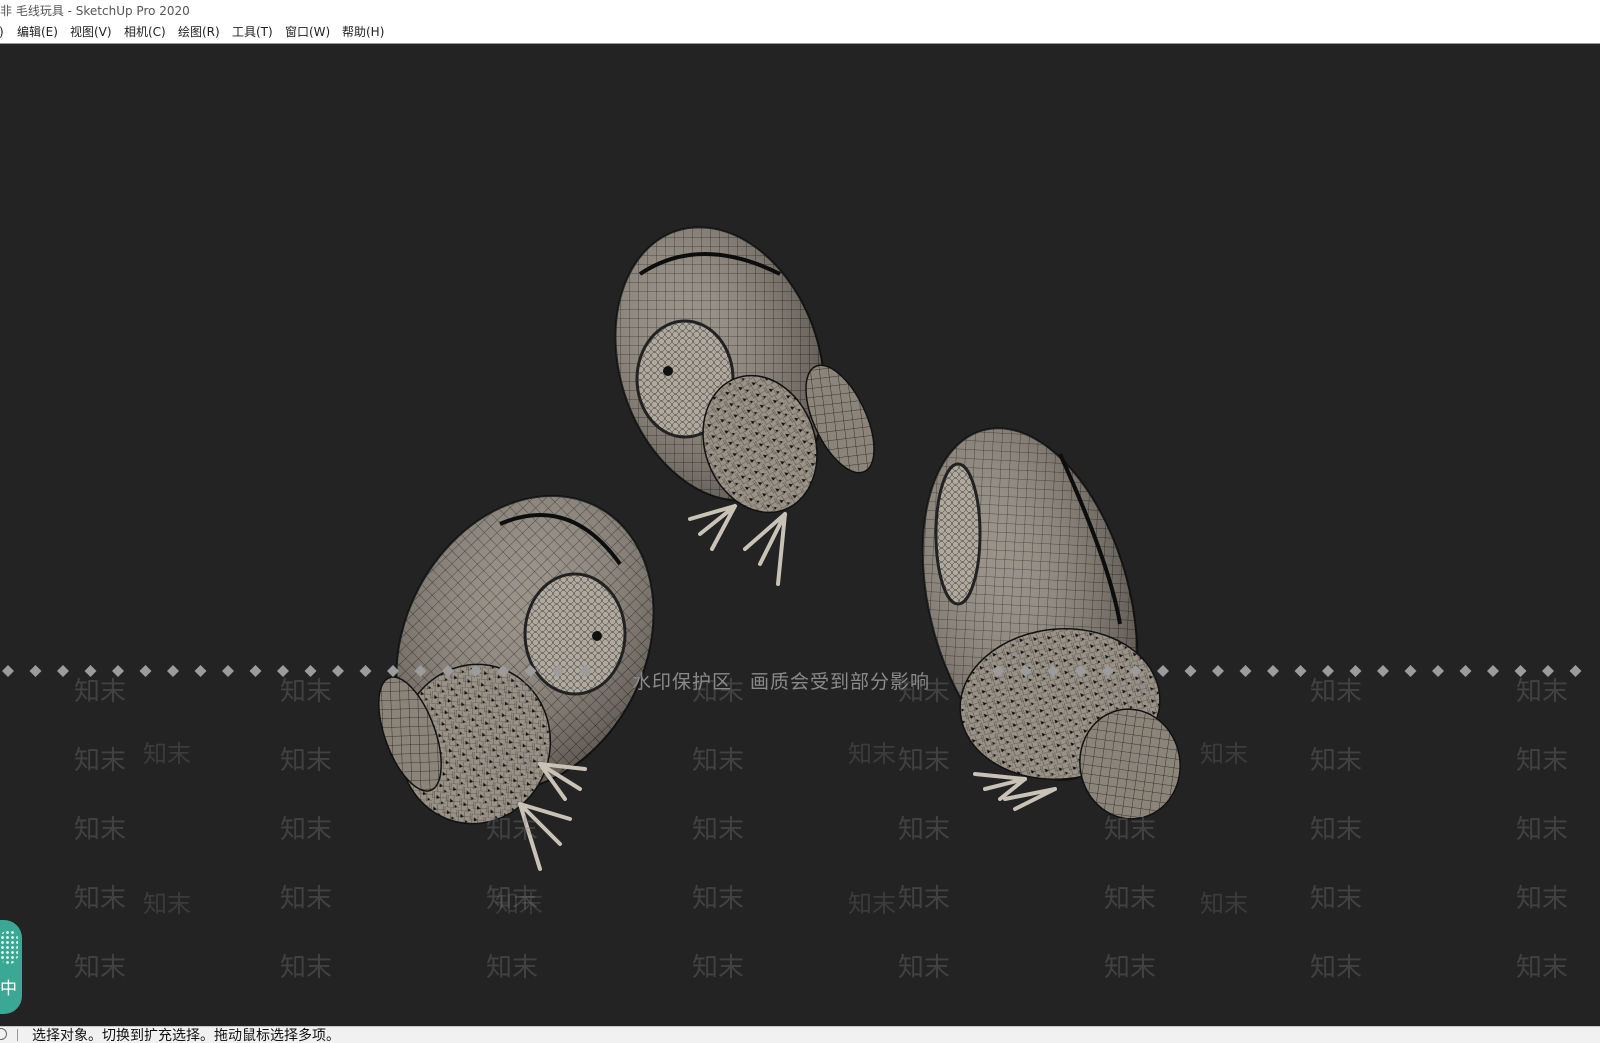 This screenshot has height=1043, width=1600. I want to click on menu-camera: 相机(C), so click(145, 32).